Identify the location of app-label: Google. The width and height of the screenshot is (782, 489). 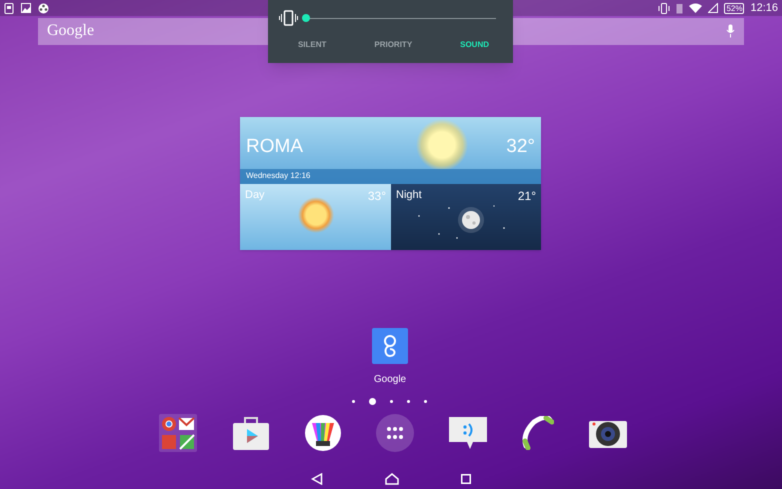
(390, 379).